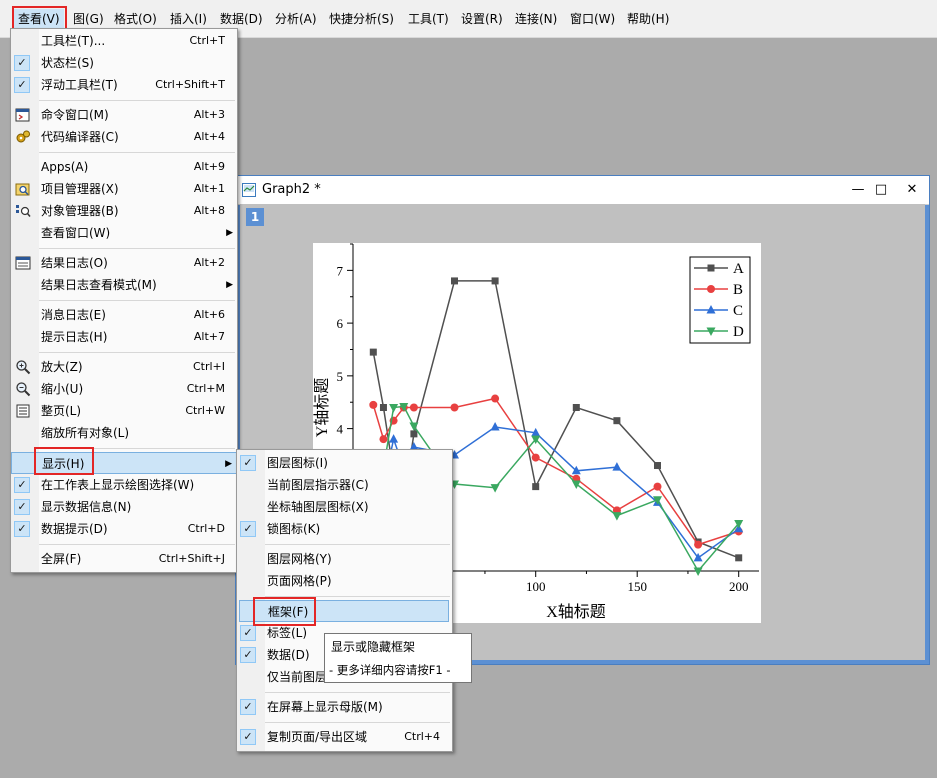 The width and height of the screenshot is (937, 778). I want to click on menu-item-shortcut: Ctrl+Shift+T, so click(190, 84).